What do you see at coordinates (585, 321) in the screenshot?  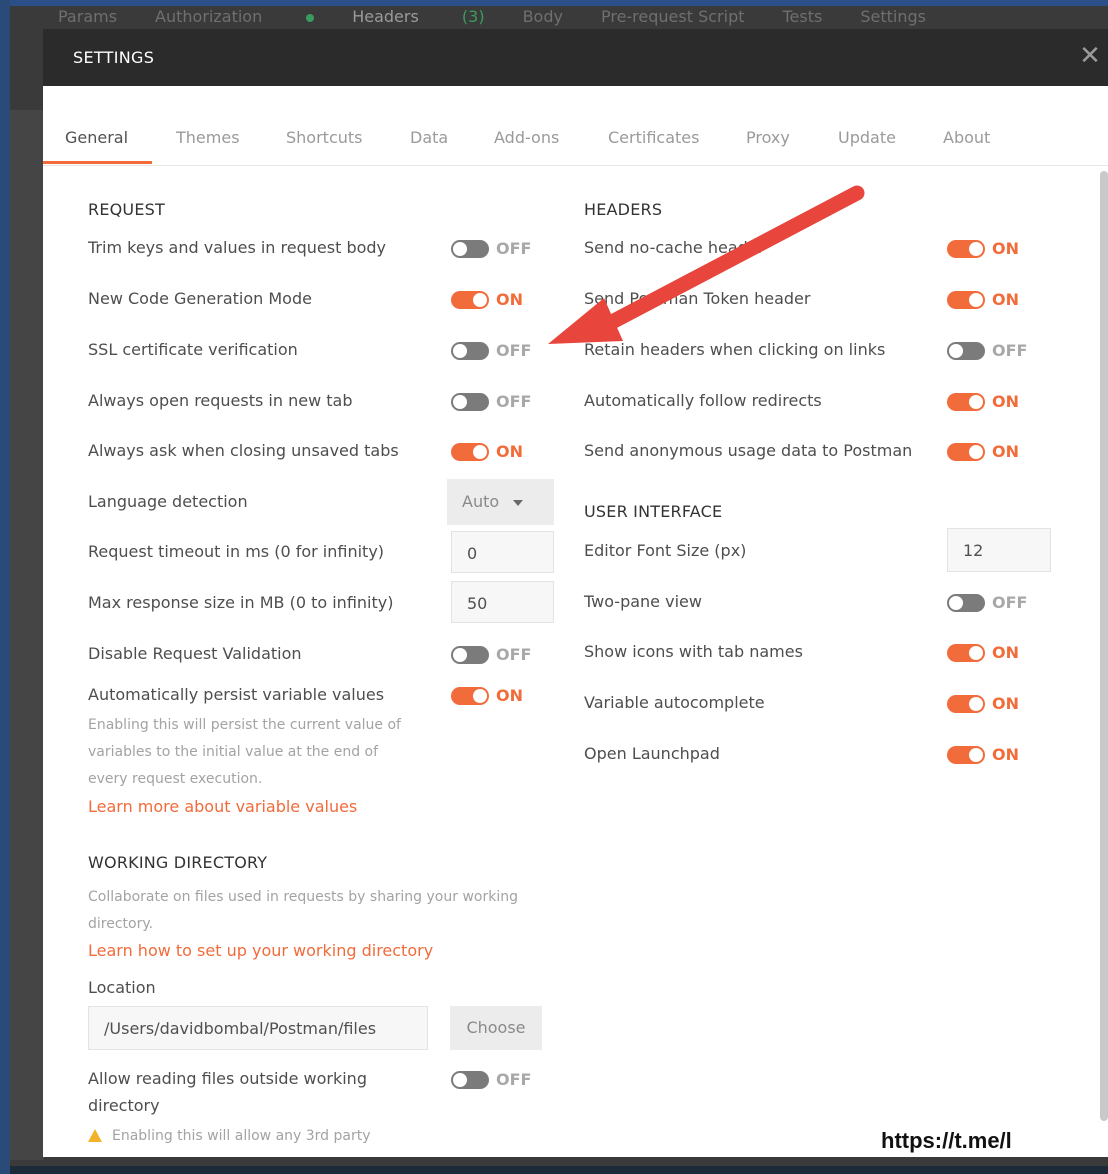 I see `annotation-arrow-head` at bounding box center [585, 321].